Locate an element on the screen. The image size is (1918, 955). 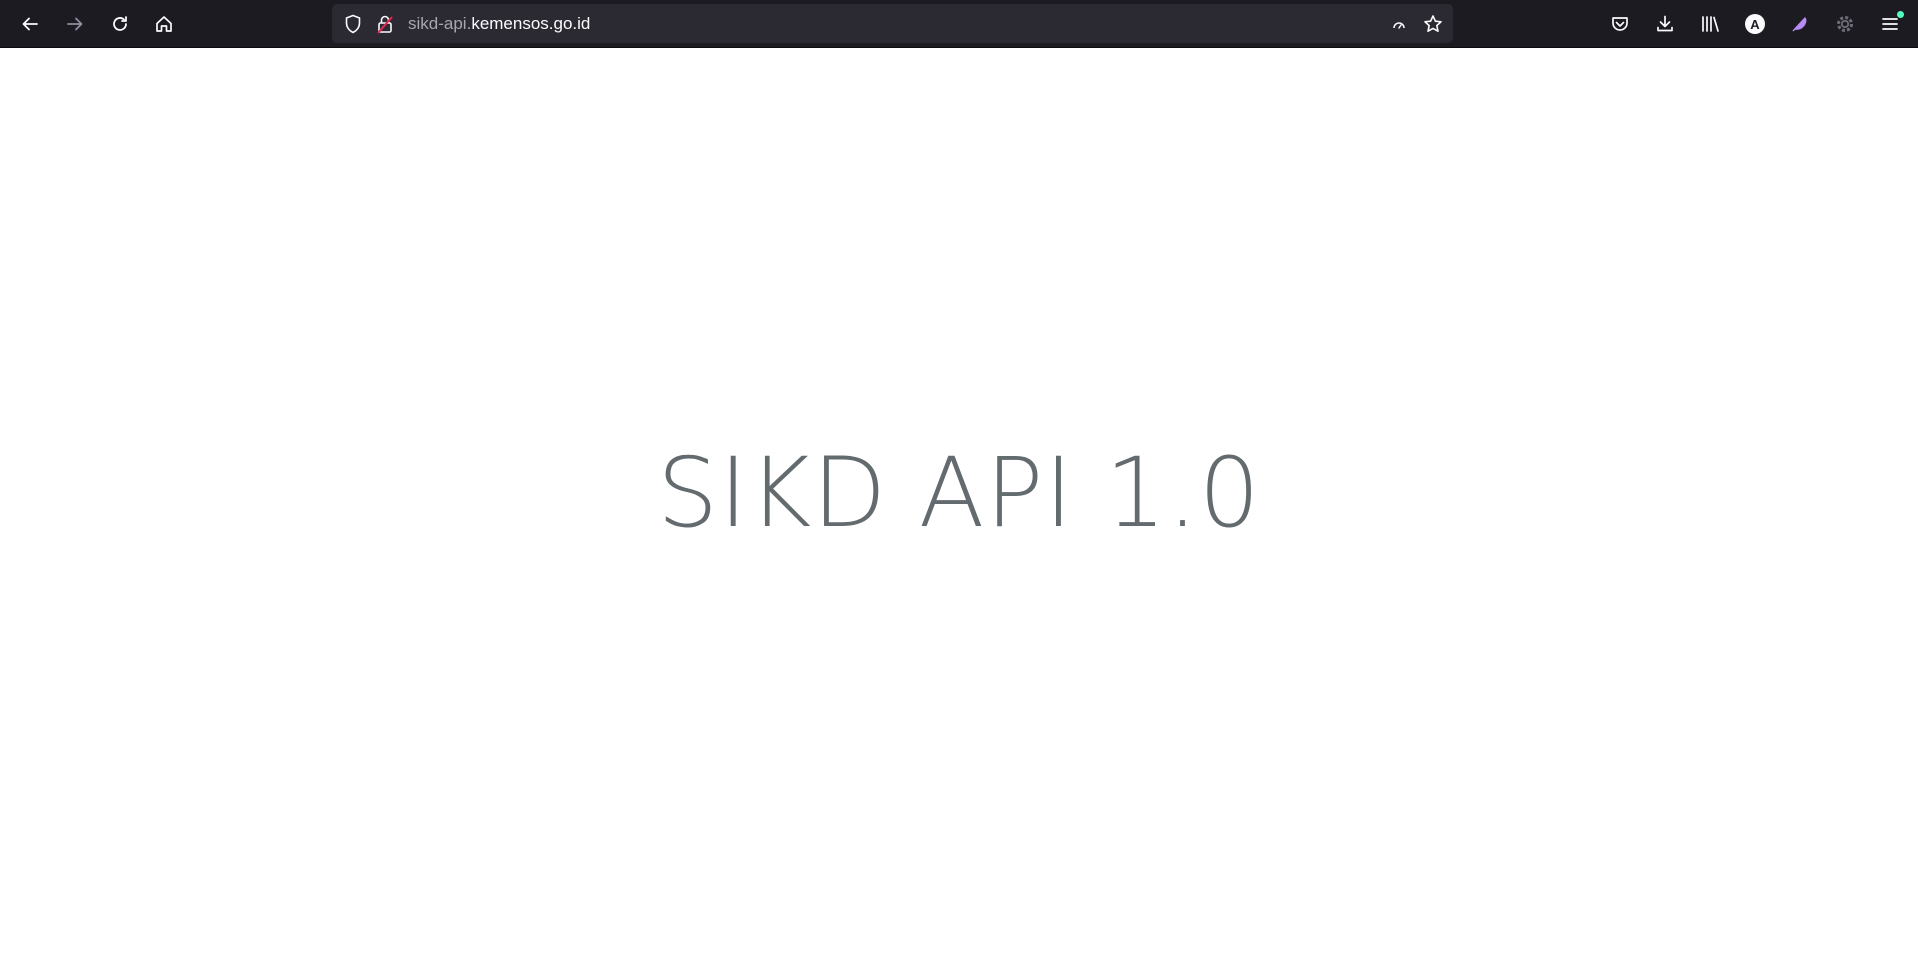
shield-icon is located at coordinates (353, 23).